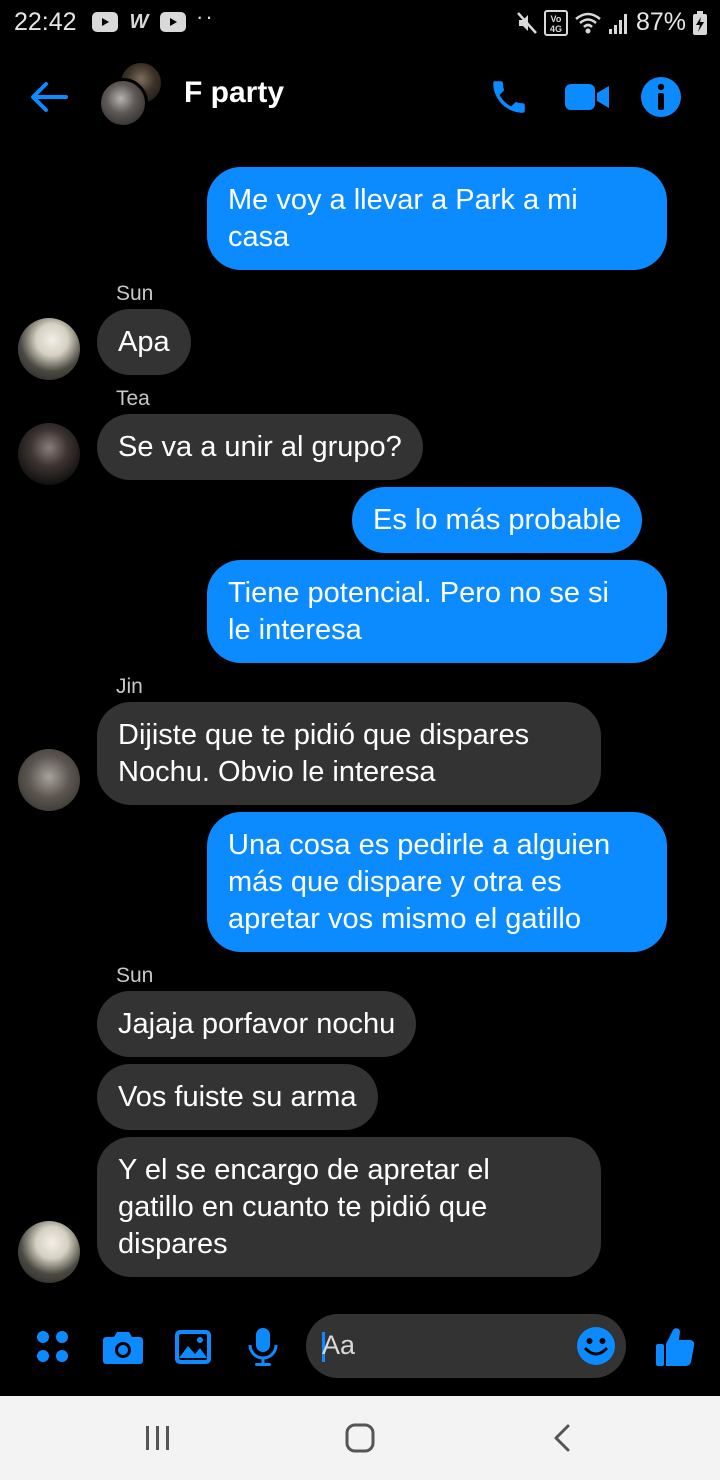 The height and width of the screenshot is (1480, 720). Describe the element at coordinates (339, 1345) in the screenshot. I see `message-input-placeholder: Aa` at that location.